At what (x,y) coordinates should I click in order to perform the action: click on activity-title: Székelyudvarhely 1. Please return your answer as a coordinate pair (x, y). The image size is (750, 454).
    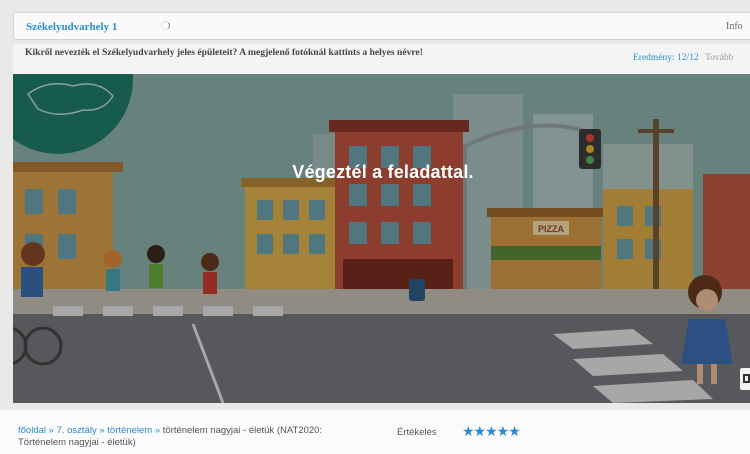
    Looking at the image, I should click on (72, 27).